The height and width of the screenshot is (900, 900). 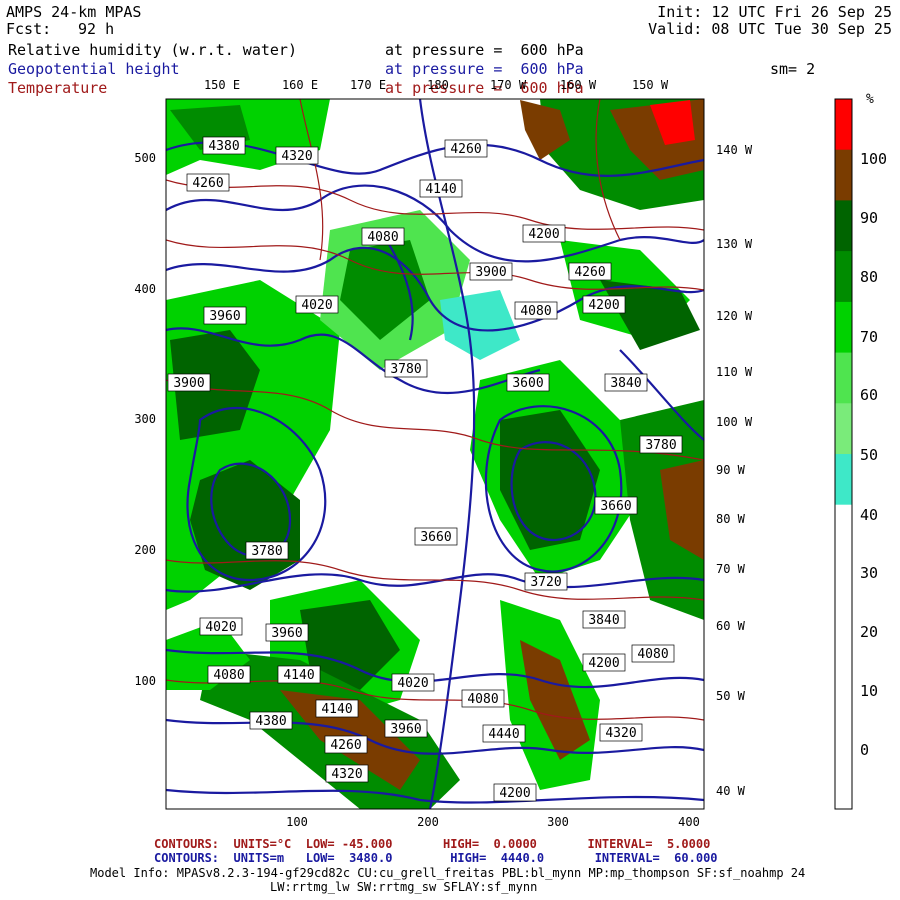 What do you see at coordinates (864, 750) in the screenshot?
I see `colorbar-label: 0` at bounding box center [864, 750].